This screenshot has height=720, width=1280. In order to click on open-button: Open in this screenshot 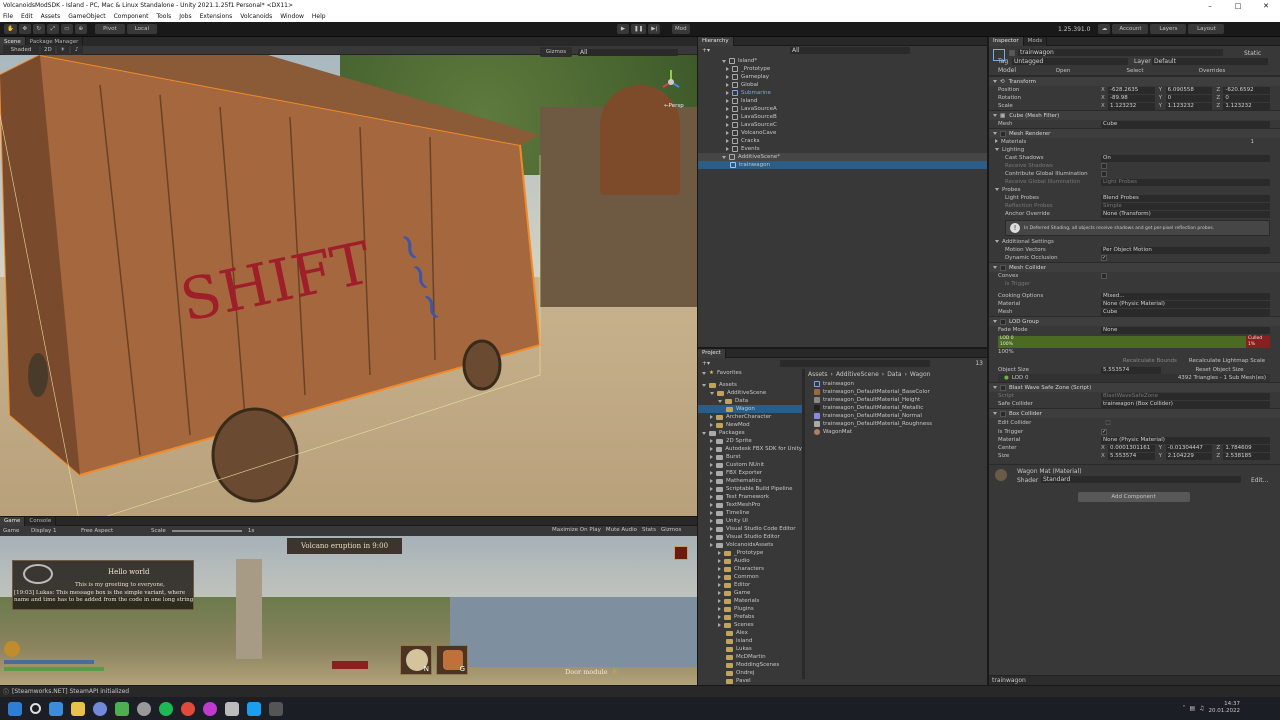, I will do `click(1063, 70)`.